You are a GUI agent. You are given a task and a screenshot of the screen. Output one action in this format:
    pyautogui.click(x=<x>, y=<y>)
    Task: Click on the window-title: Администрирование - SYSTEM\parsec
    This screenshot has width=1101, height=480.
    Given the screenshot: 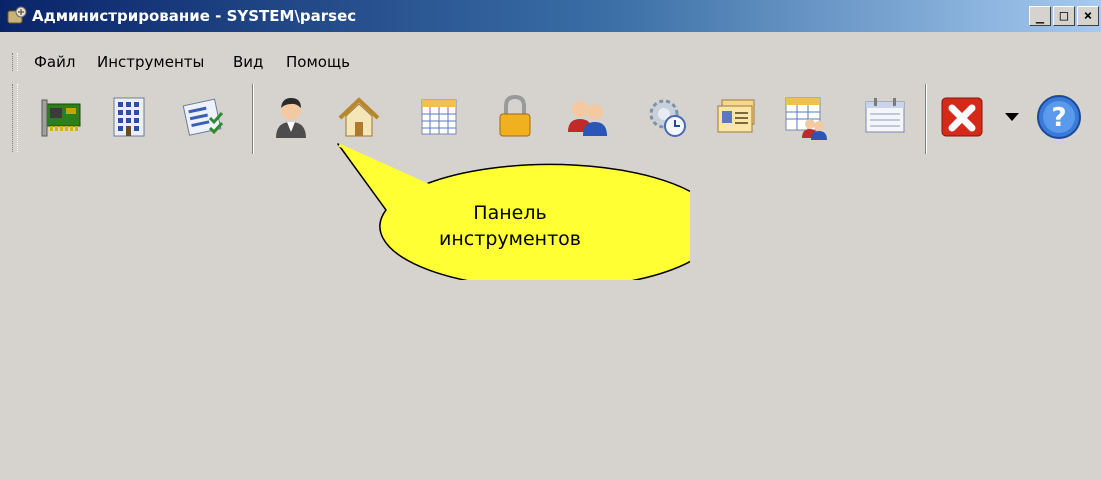 What is the action you would take?
    pyautogui.click(x=194, y=16)
    